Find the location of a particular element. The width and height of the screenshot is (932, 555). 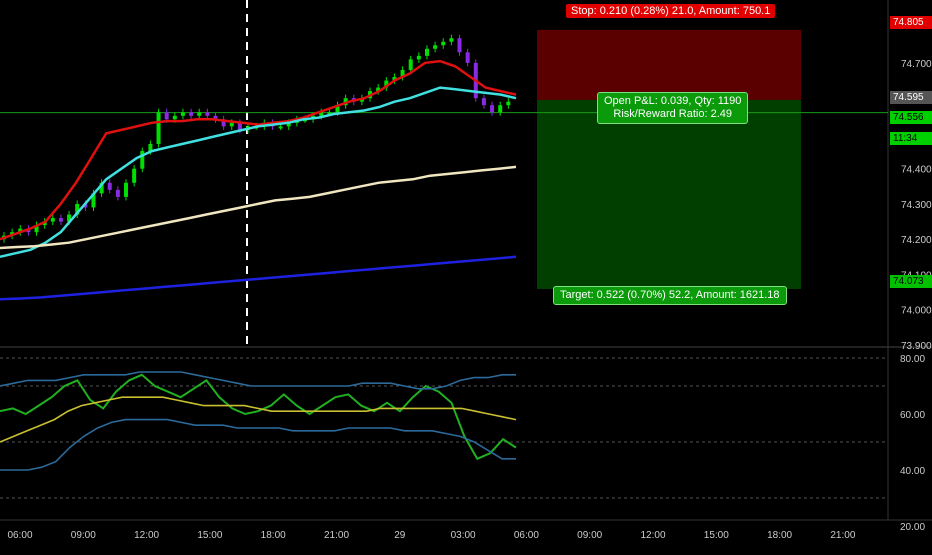

price-tick-label: 74.400 is located at coordinates (916, 170).